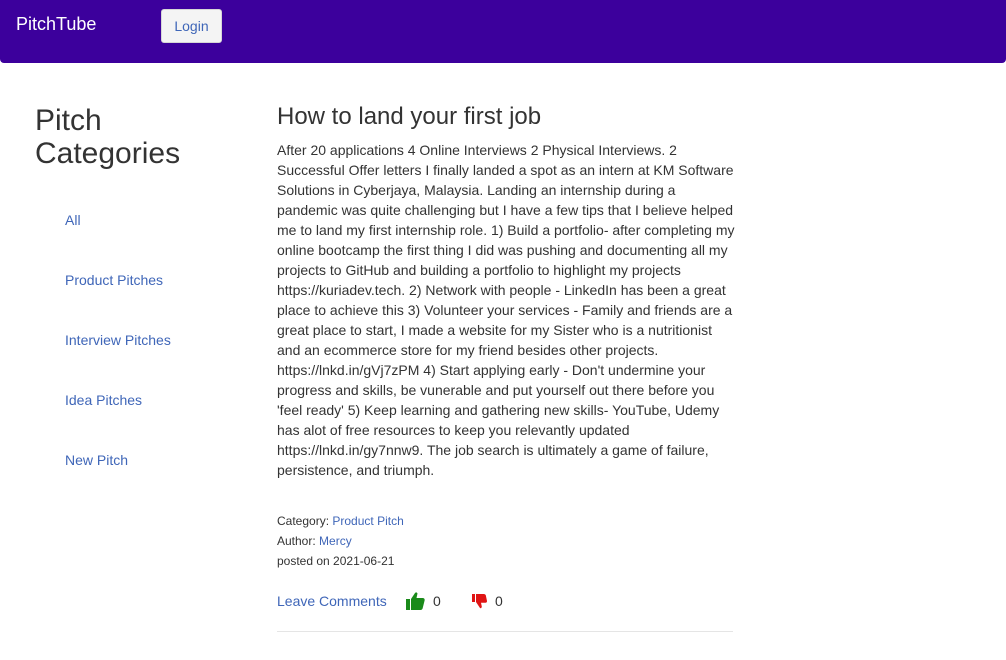 The image size is (1006, 660). Describe the element at coordinates (332, 601) in the screenshot. I see `leave-comments-link: Leave Comments` at that location.